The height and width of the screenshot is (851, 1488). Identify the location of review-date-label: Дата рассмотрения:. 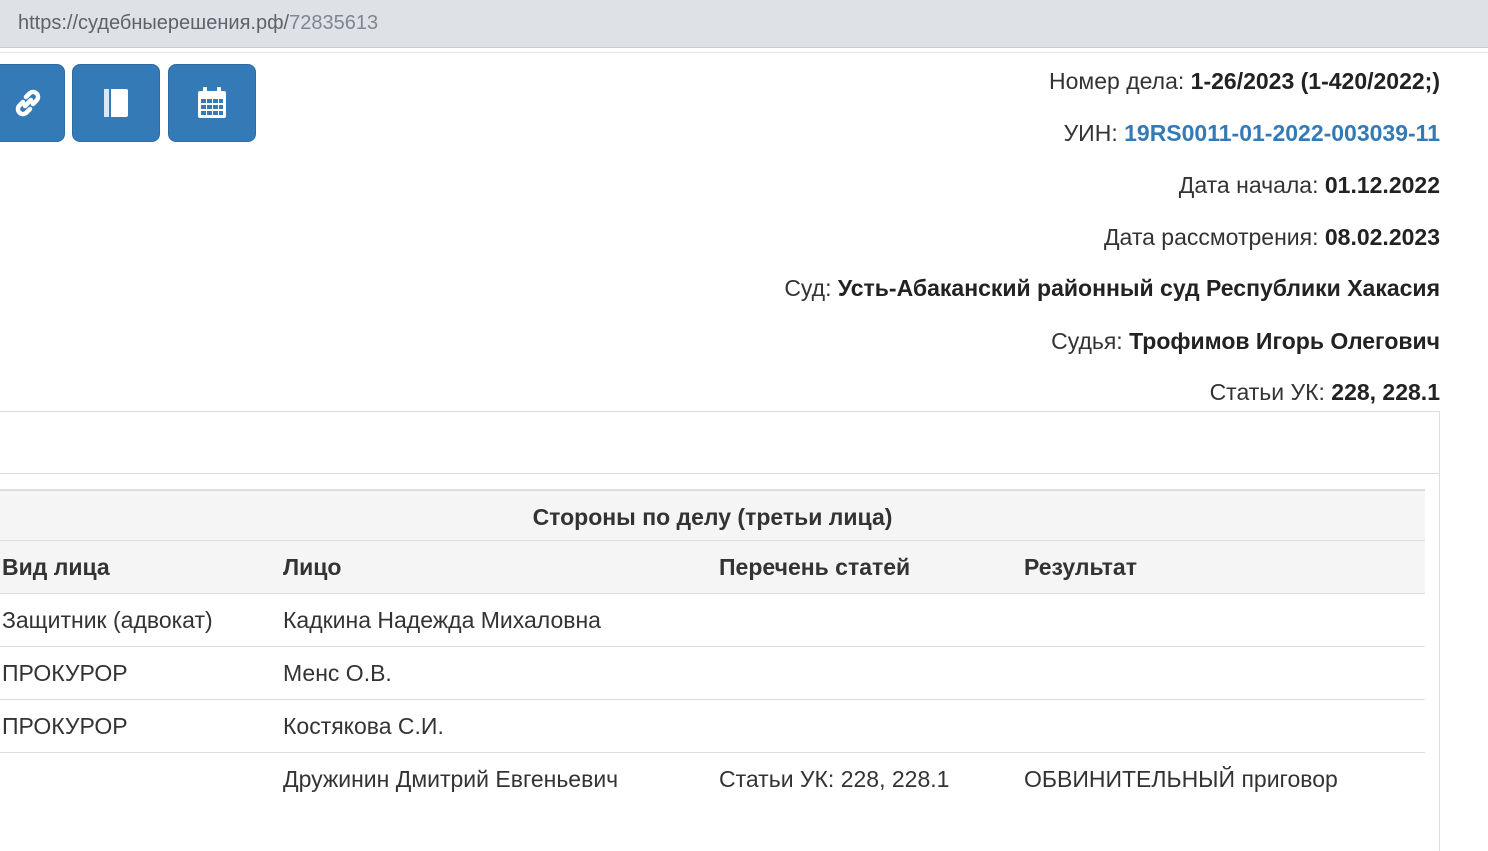
(1211, 237).